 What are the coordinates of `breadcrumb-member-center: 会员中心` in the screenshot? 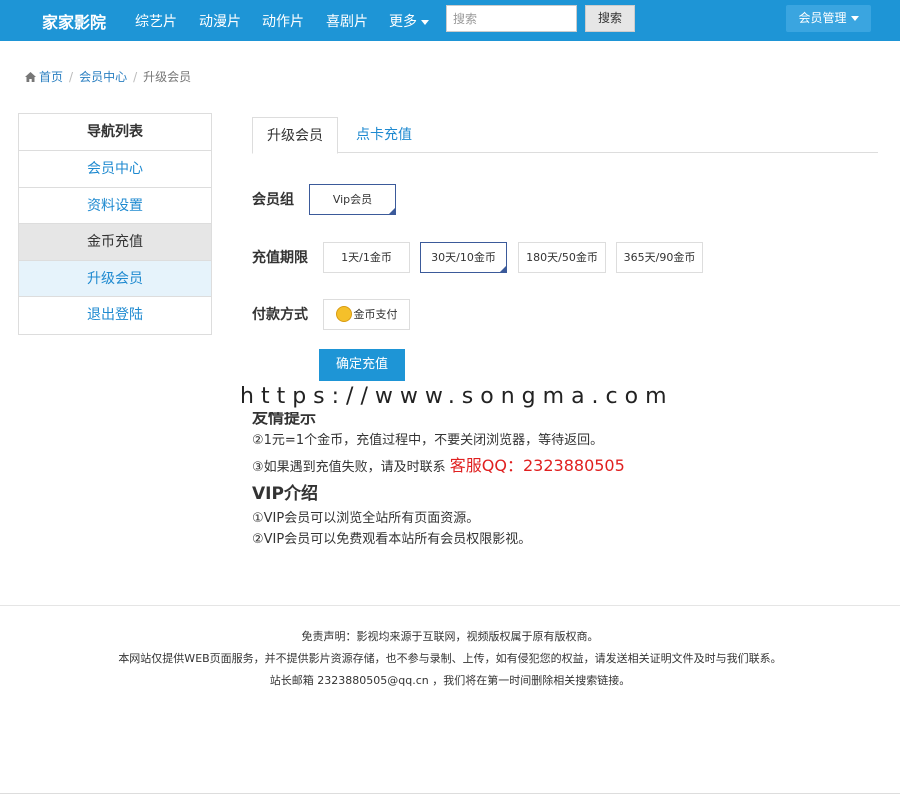 It's located at (103, 77).